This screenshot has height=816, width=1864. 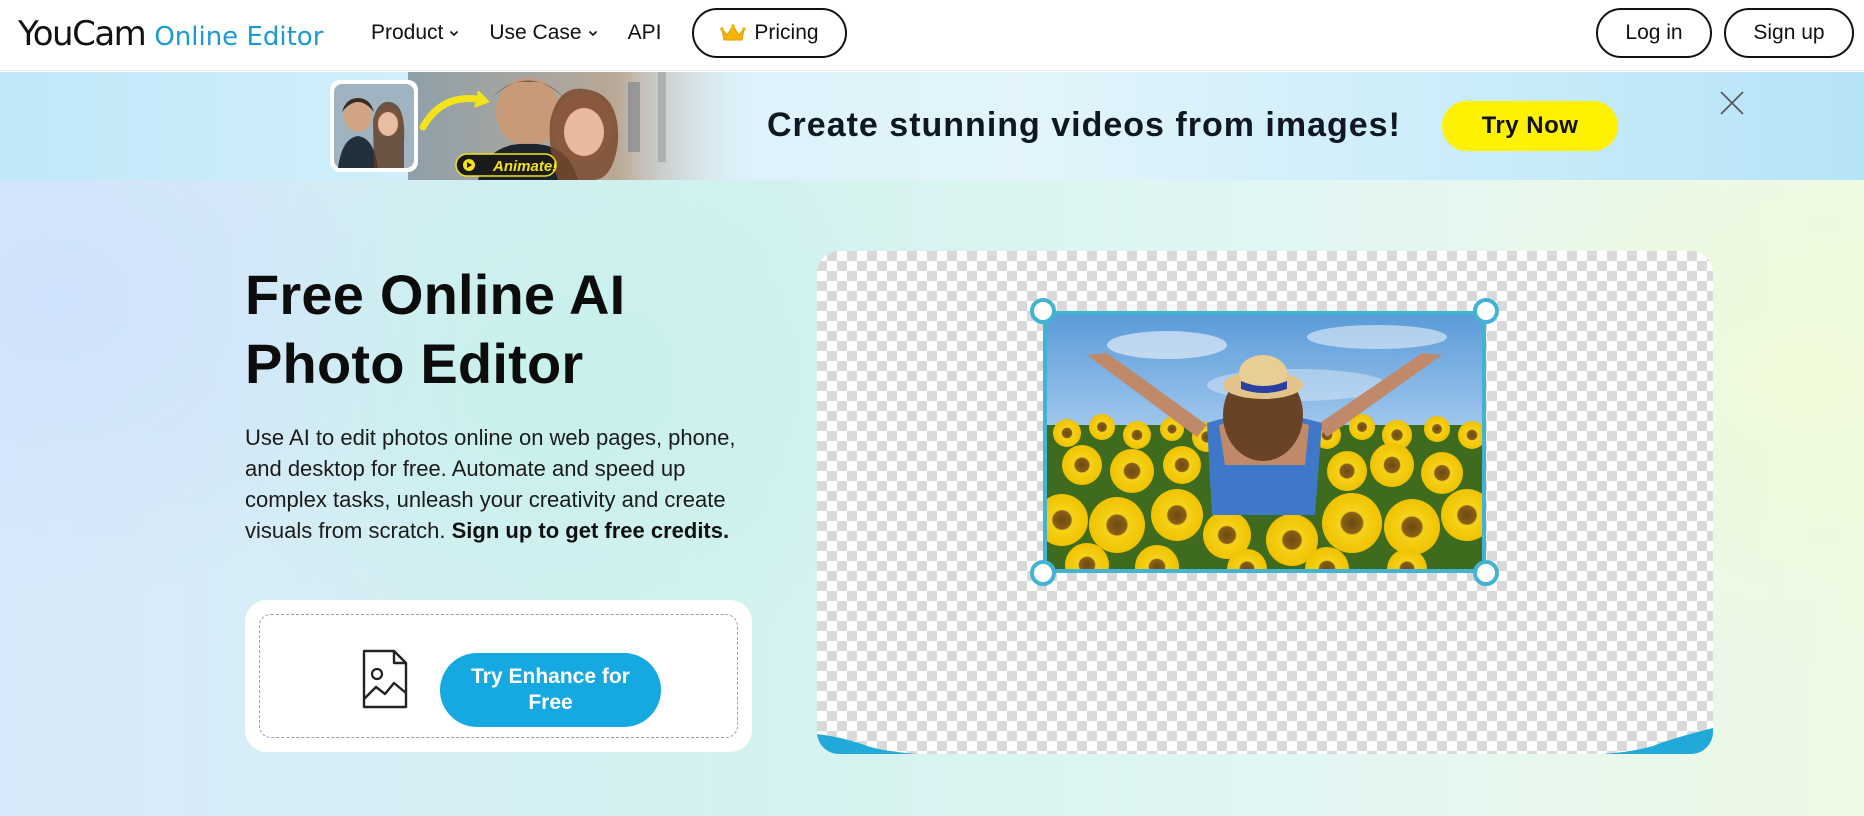 What do you see at coordinates (1530, 126) in the screenshot?
I see `try-now-button: Try Now` at bounding box center [1530, 126].